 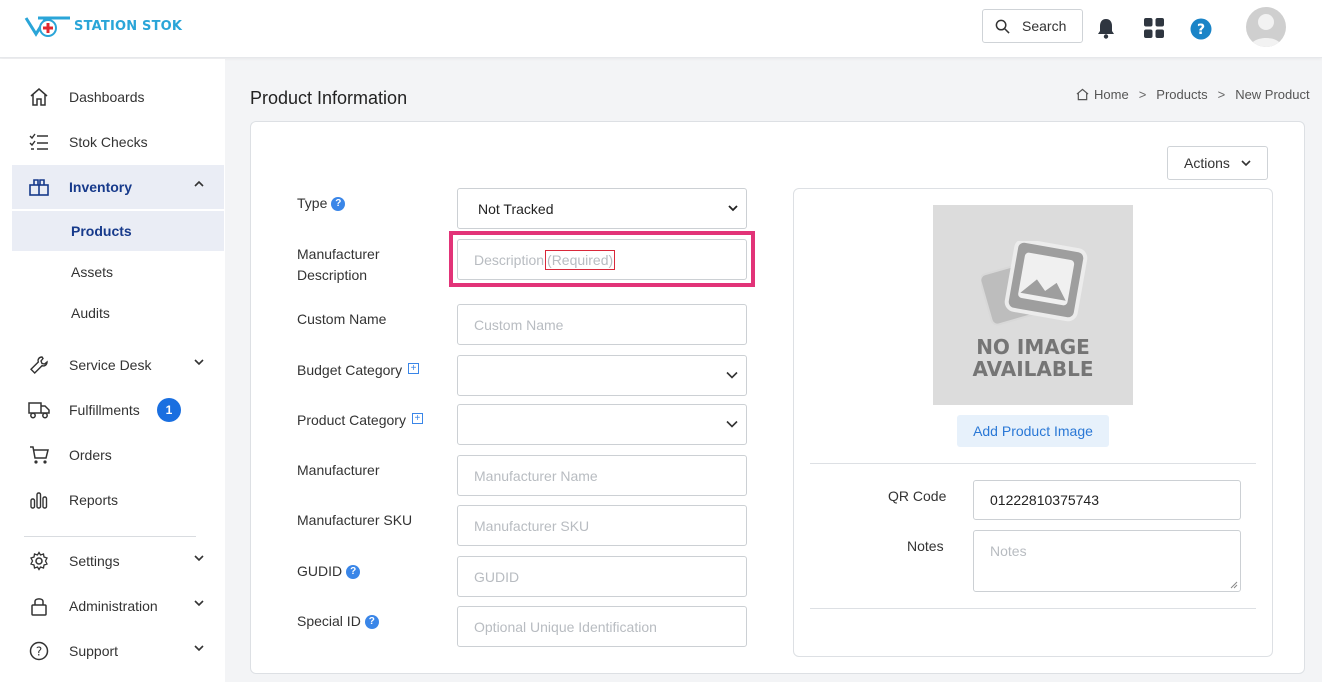 I want to click on sidebar-item-inventory: Inventory, so click(x=118, y=187).